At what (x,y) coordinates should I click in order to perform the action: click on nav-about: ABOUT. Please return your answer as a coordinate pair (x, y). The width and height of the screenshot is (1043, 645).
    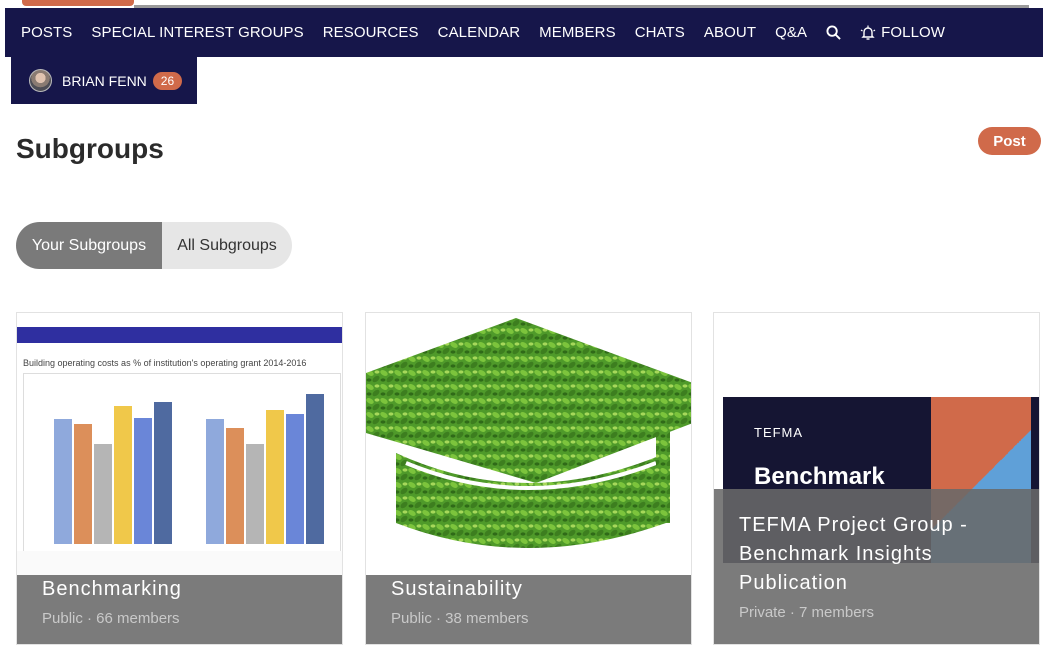
    Looking at the image, I should click on (730, 32).